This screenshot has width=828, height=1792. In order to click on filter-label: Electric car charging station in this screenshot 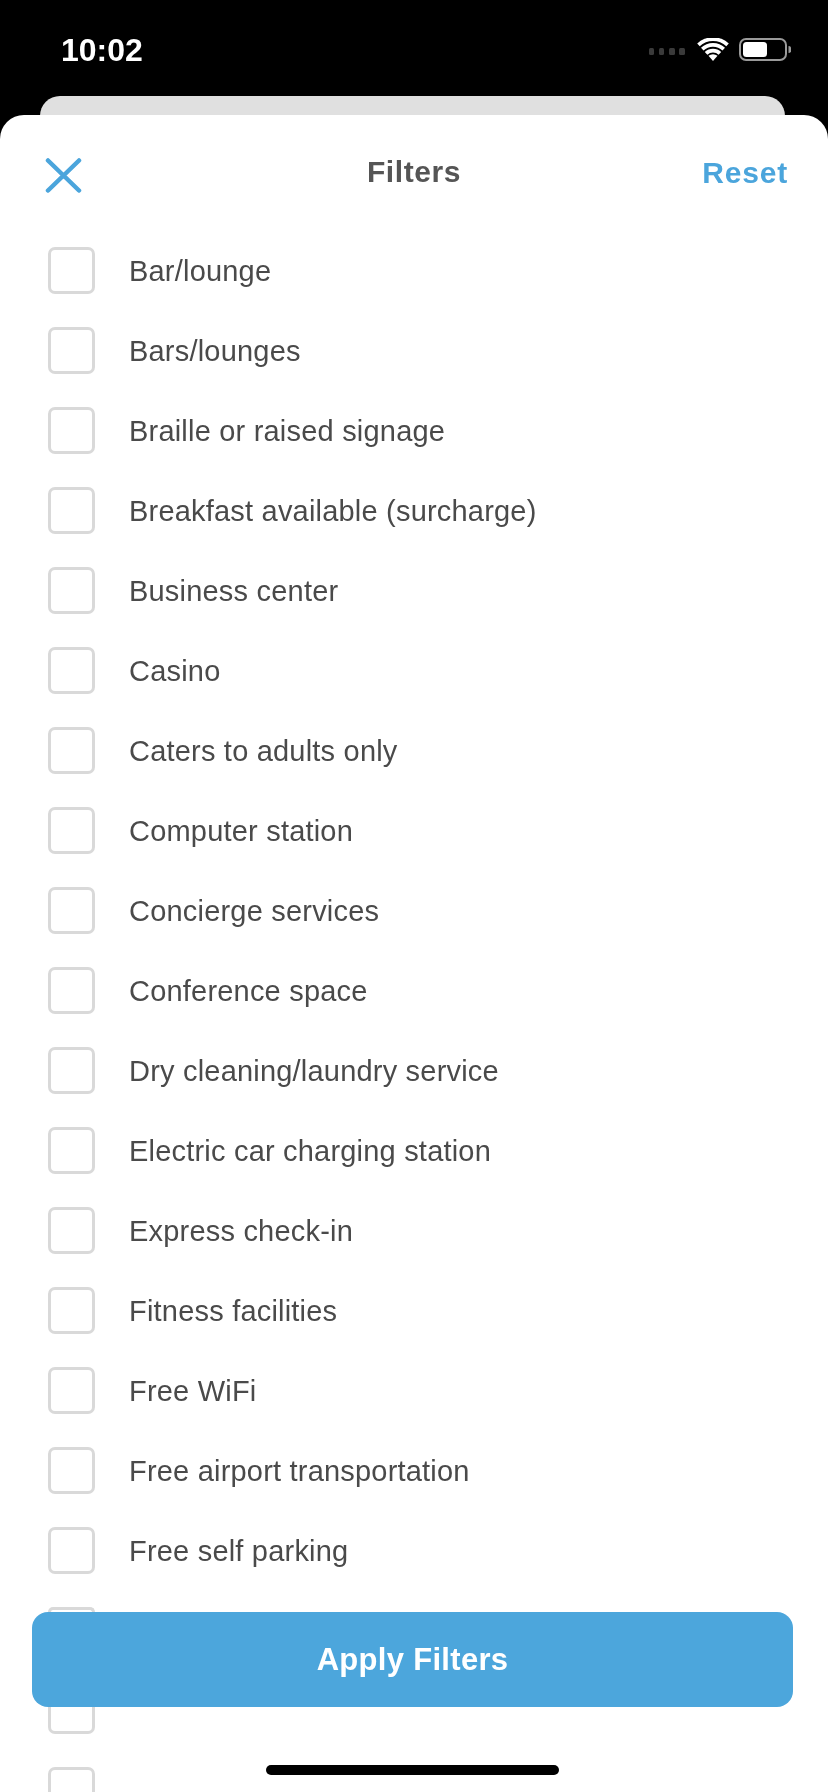, I will do `click(310, 1151)`.